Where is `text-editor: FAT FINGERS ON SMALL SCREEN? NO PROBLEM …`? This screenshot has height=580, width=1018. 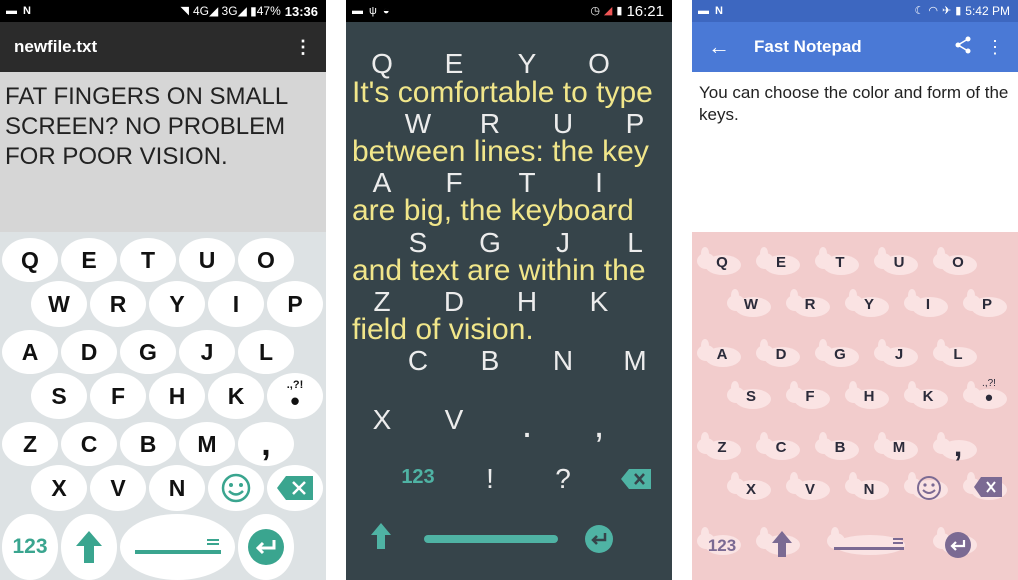 text-editor: FAT FINGERS ON SMALL SCREEN? NO PROBLEM … is located at coordinates (163, 152).